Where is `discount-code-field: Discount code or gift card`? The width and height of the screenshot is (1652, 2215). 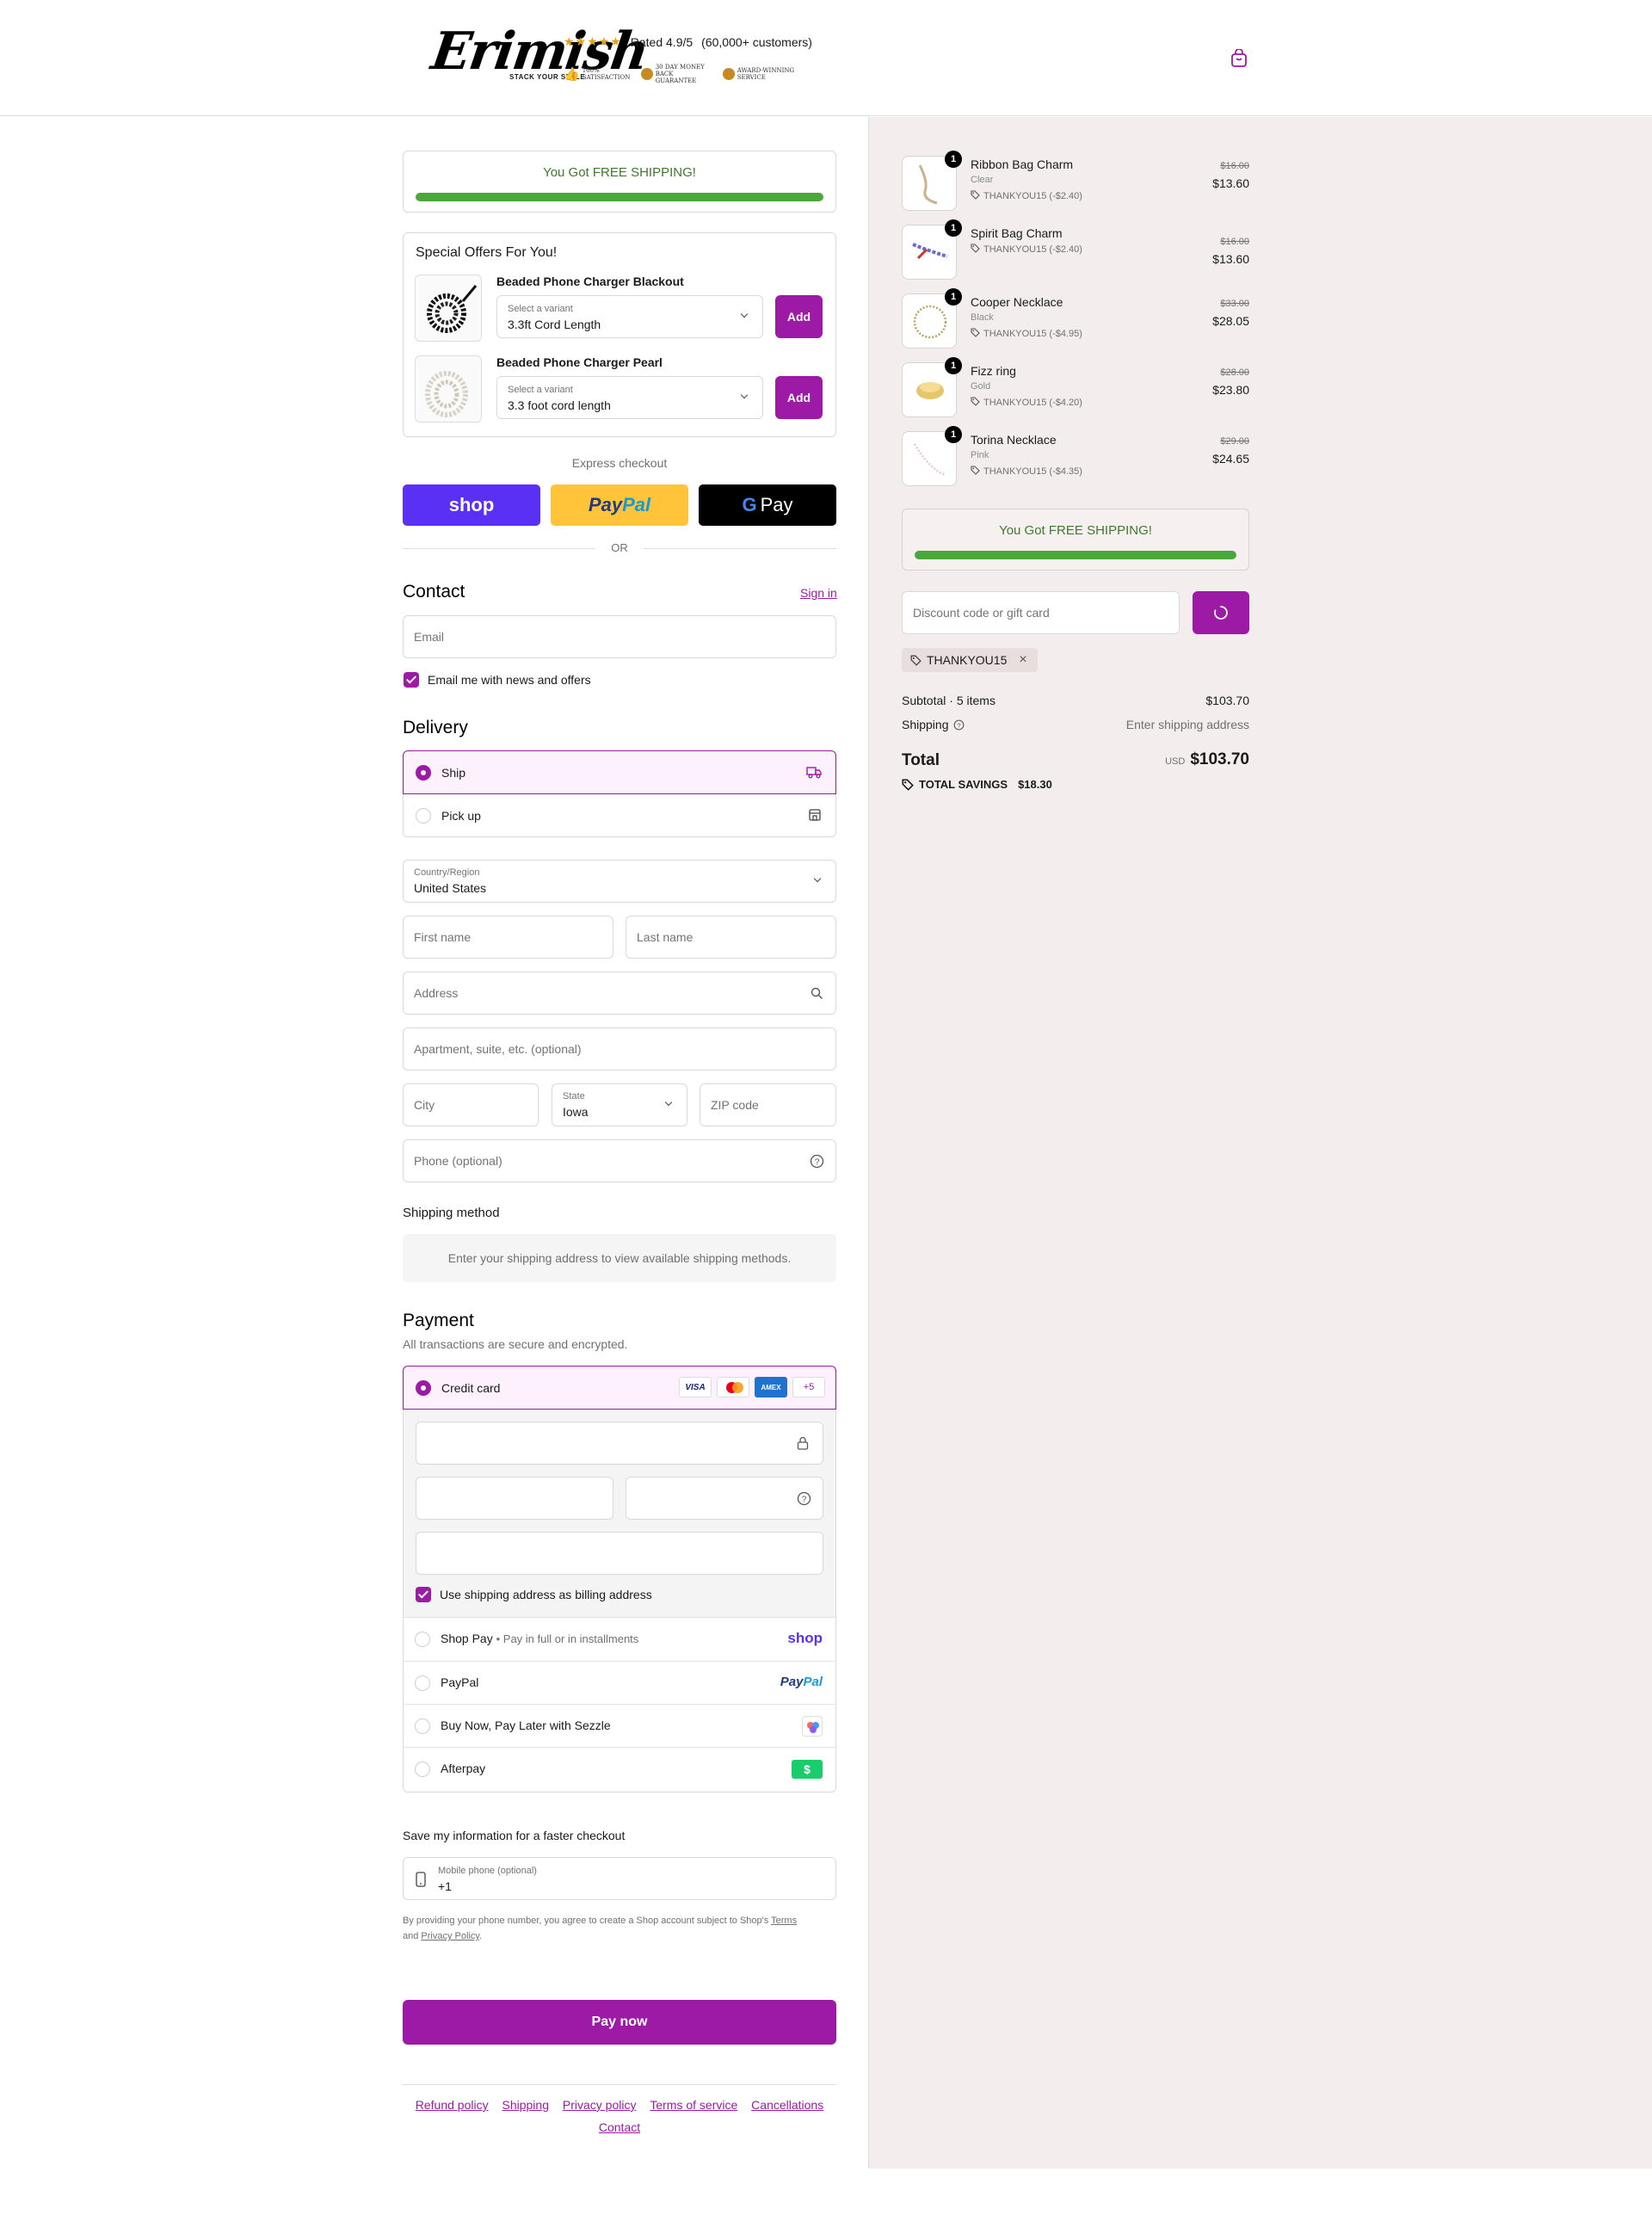
discount-code-field: Discount code or gift card is located at coordinates (1041, 612).